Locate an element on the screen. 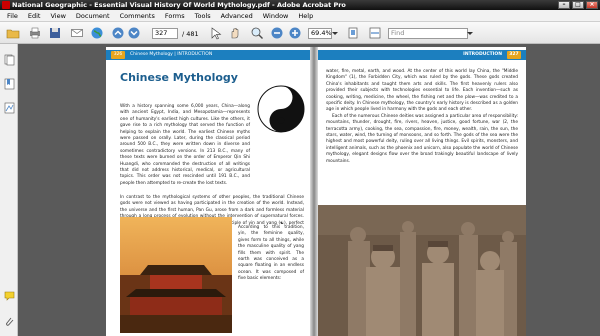  zoom-level-input: 69.4% is located at coordinates (320, 33).